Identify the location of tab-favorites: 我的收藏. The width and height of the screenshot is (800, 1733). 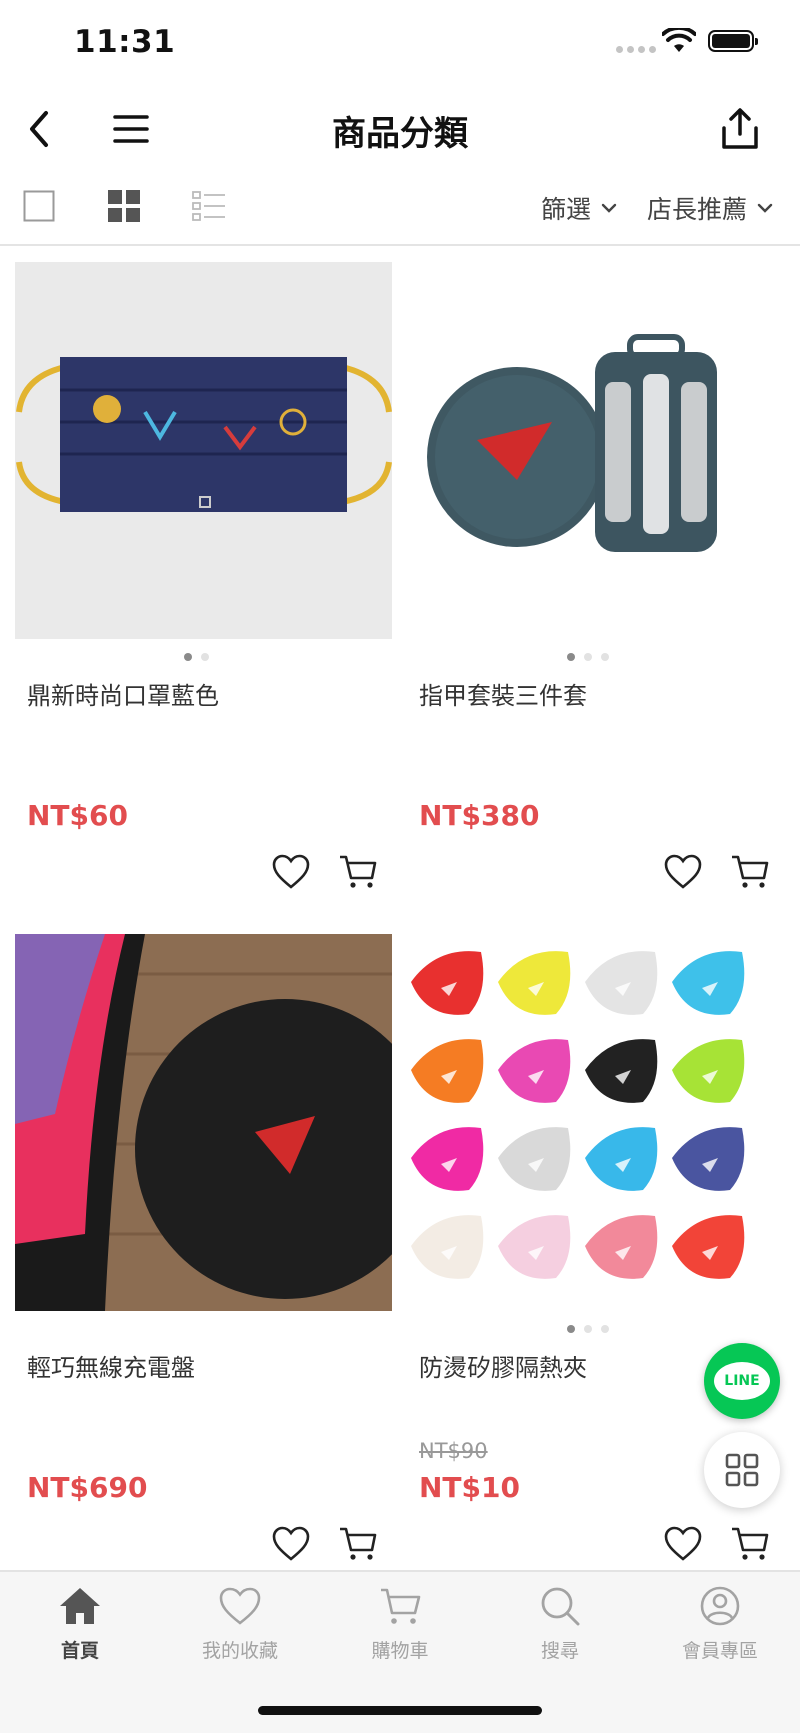
(240, 1624).